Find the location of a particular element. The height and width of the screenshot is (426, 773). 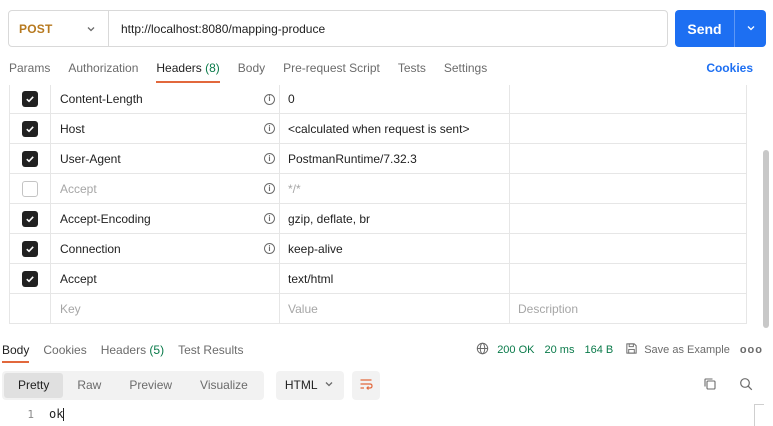

wrap-lines-icon is located at coordinates (366, 385).